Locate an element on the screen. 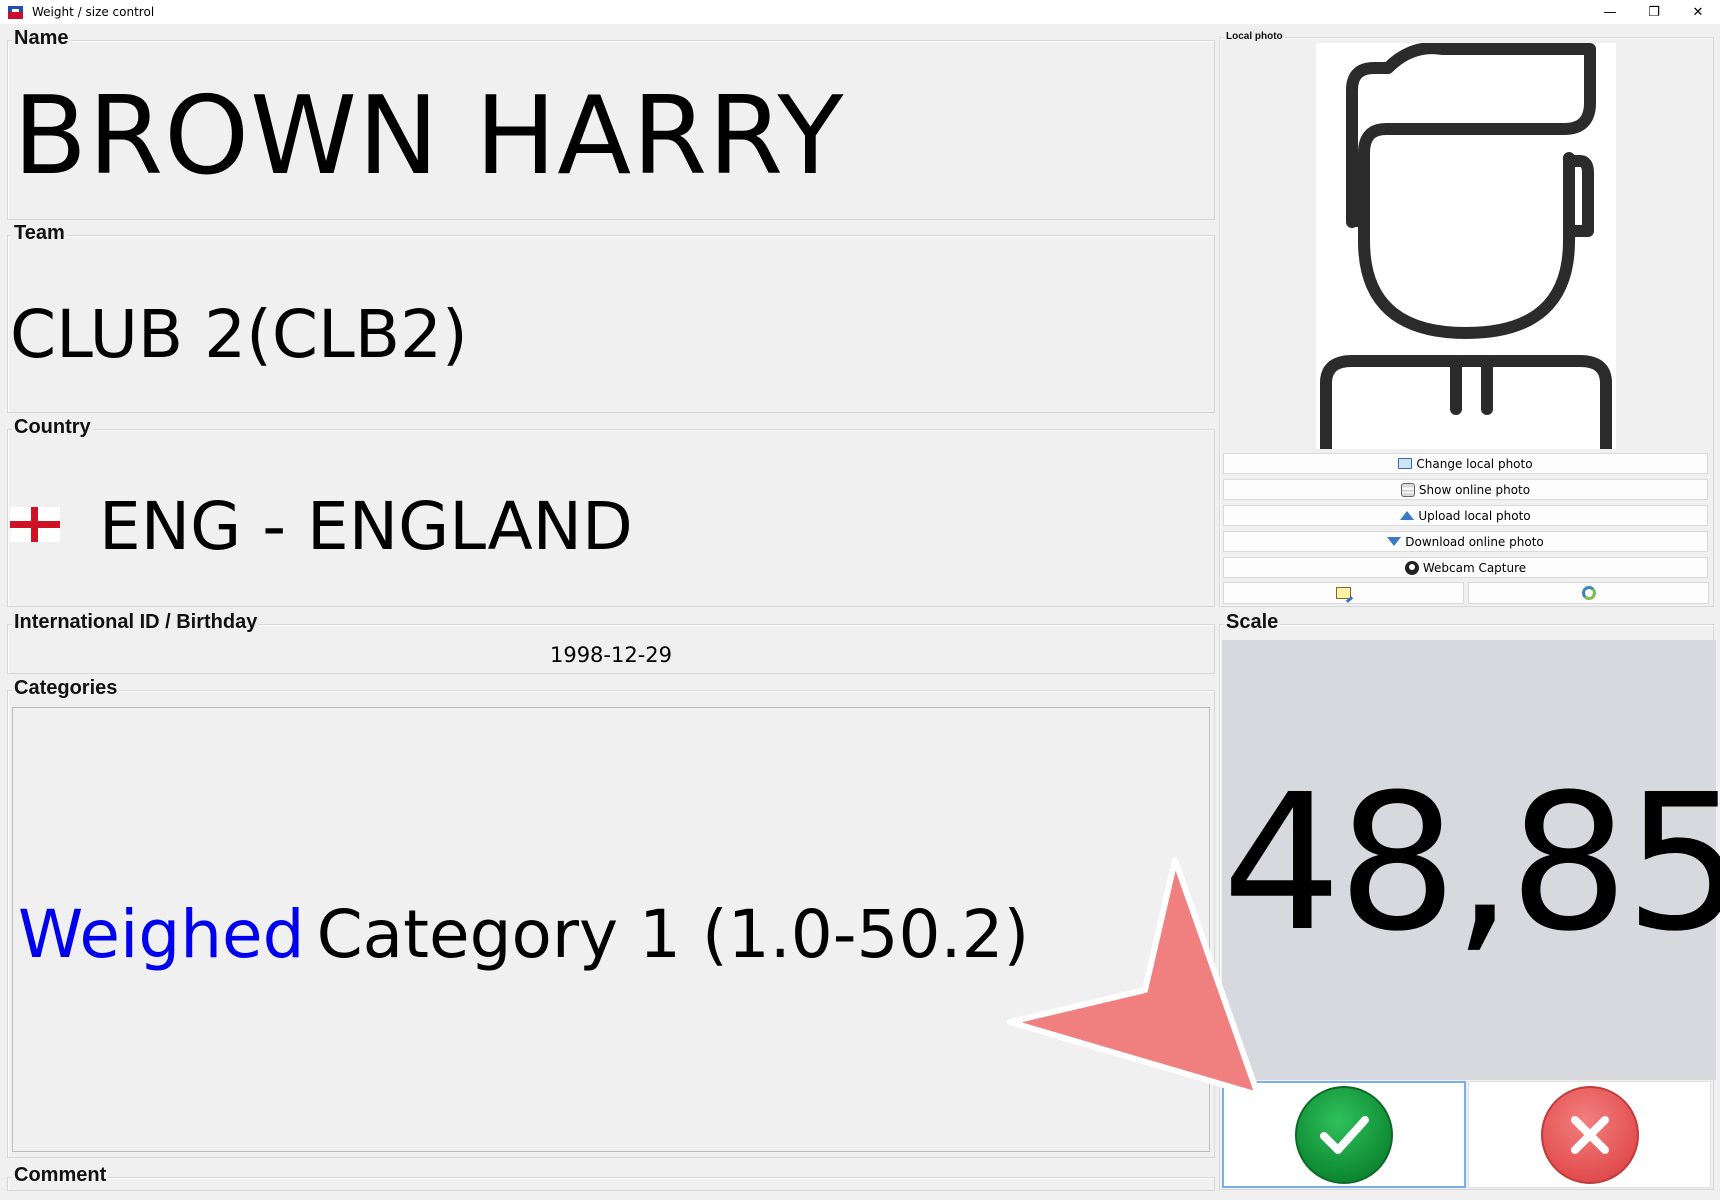  categories-label: Categories is located at coordinates (66, 688).